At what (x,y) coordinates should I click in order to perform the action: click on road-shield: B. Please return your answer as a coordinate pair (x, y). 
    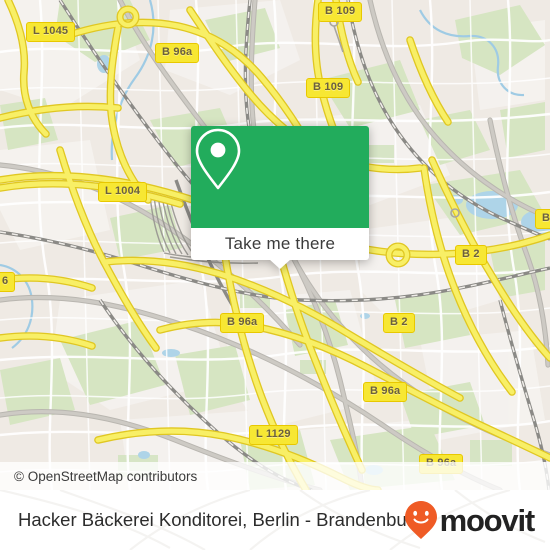
    Looking at the image, I should click on (542, 219).